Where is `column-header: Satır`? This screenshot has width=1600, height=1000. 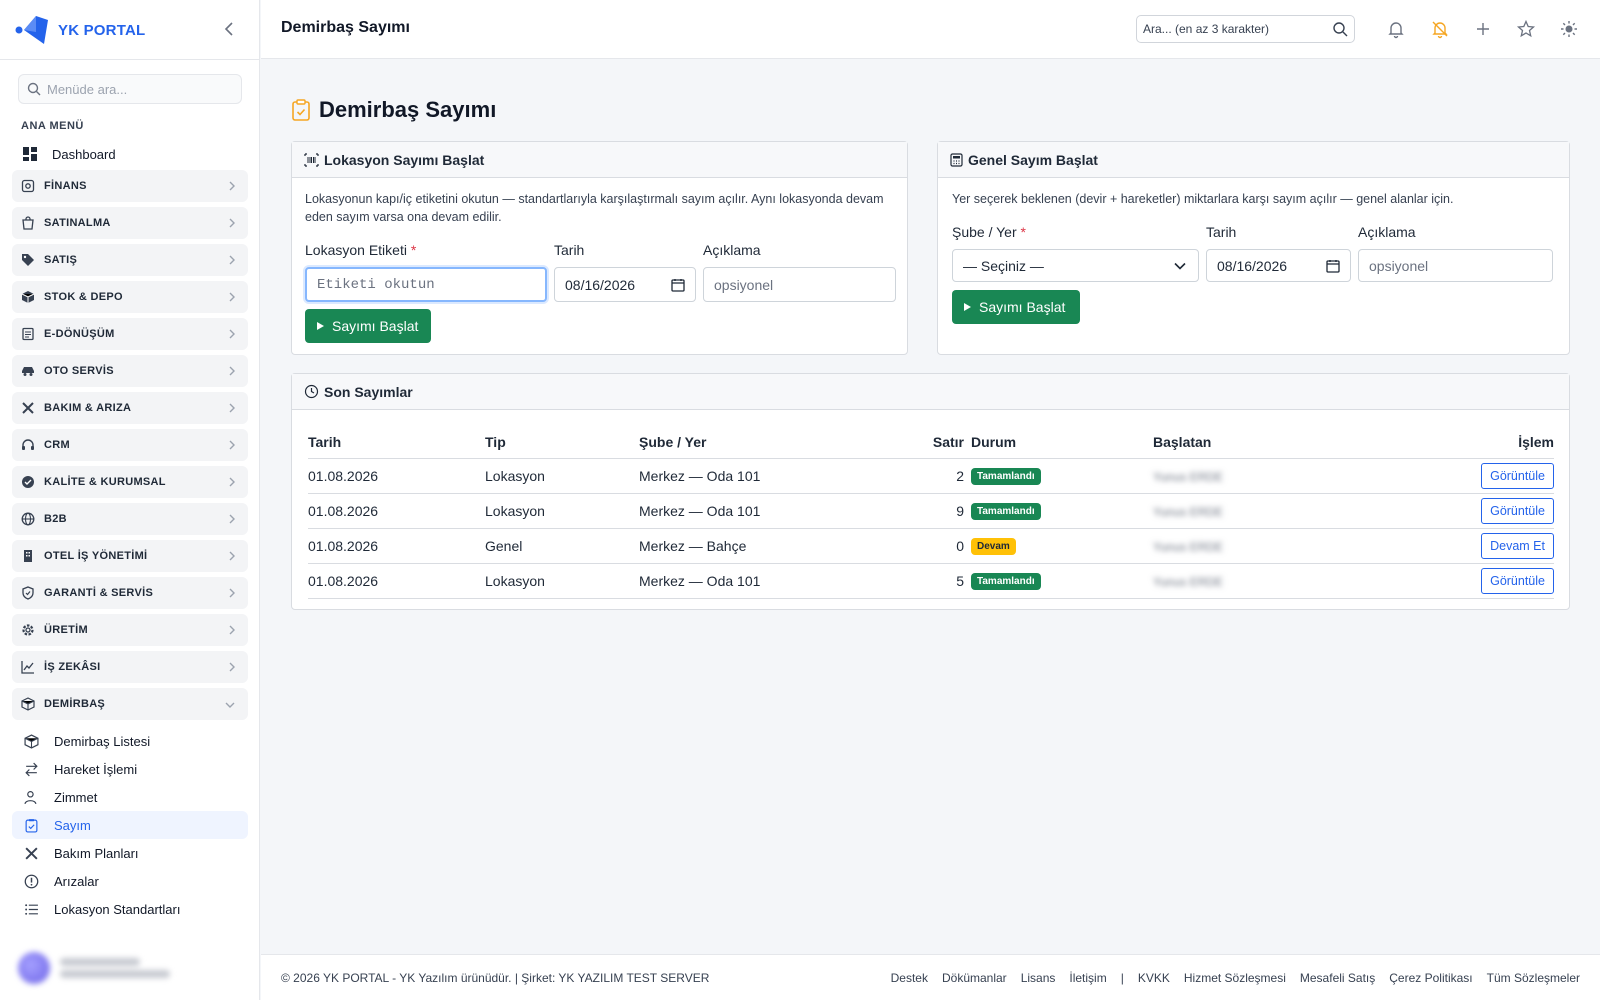
column-header: Satır is located at coordinates (942, 442).